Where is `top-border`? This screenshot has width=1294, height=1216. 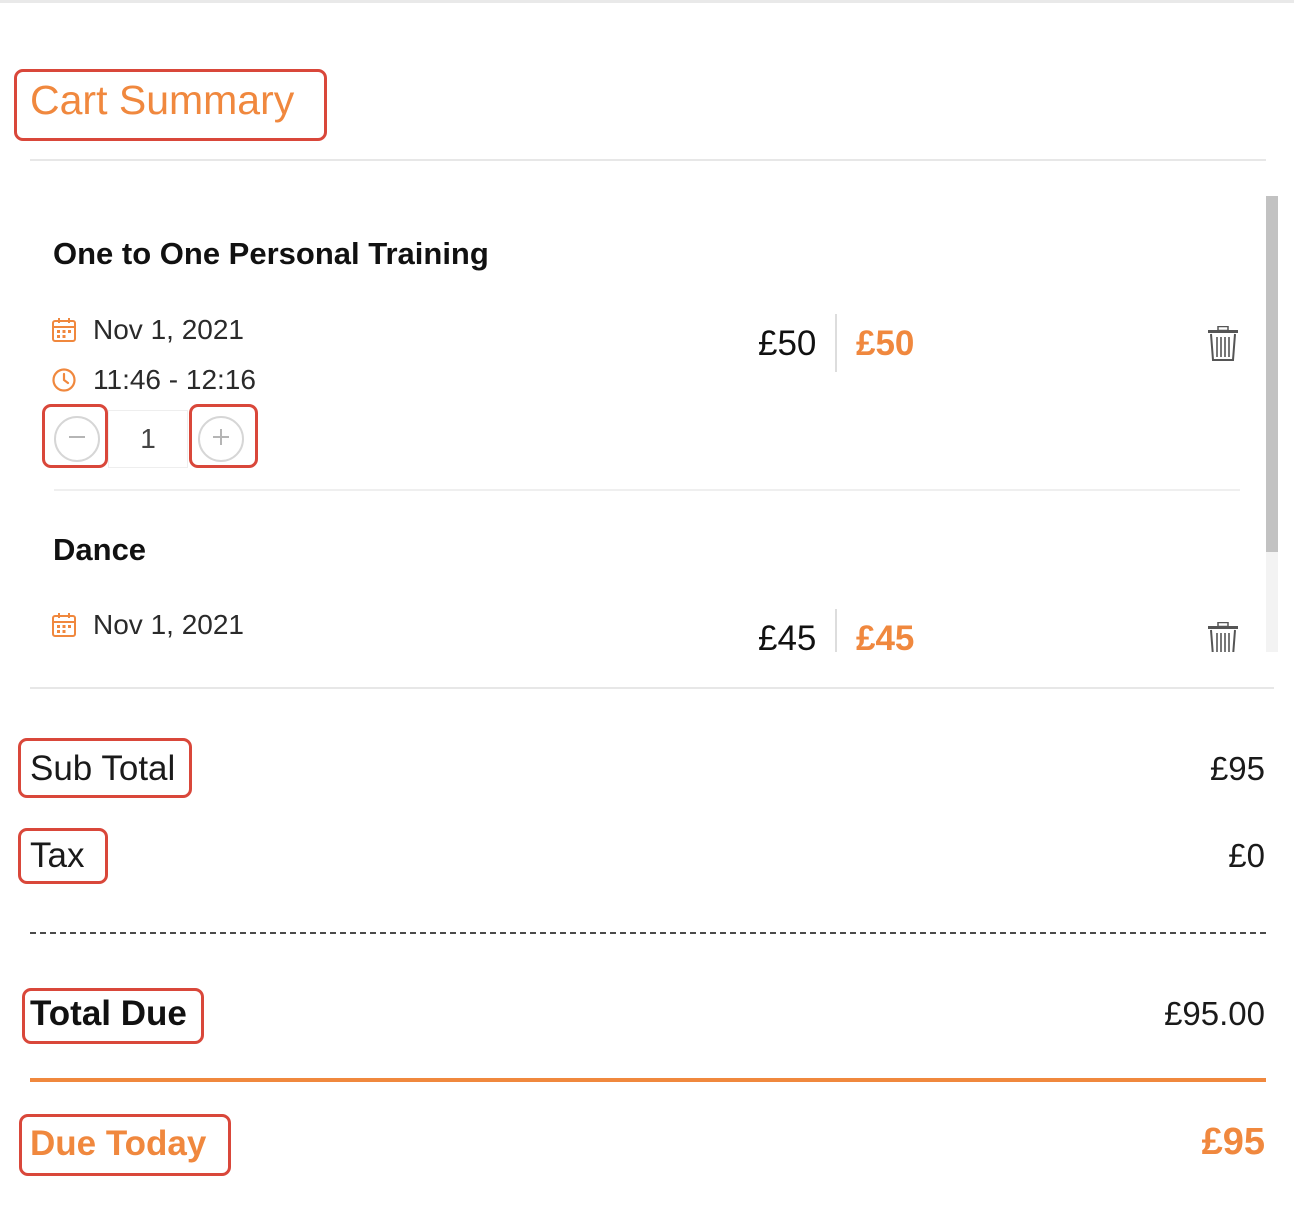
top-border is located at coordinates (647, 1).